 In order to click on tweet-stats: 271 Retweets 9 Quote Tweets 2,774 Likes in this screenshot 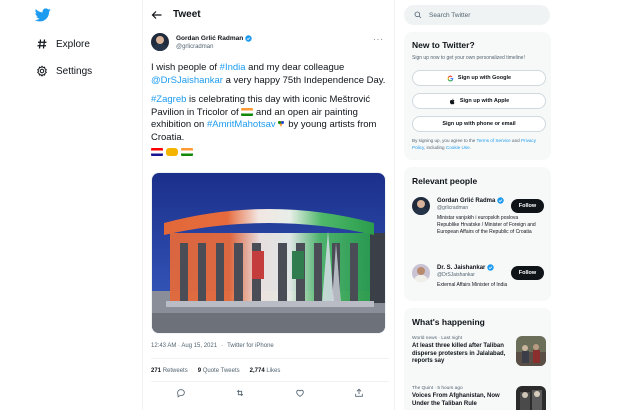, I will do `click(215, 371)`.